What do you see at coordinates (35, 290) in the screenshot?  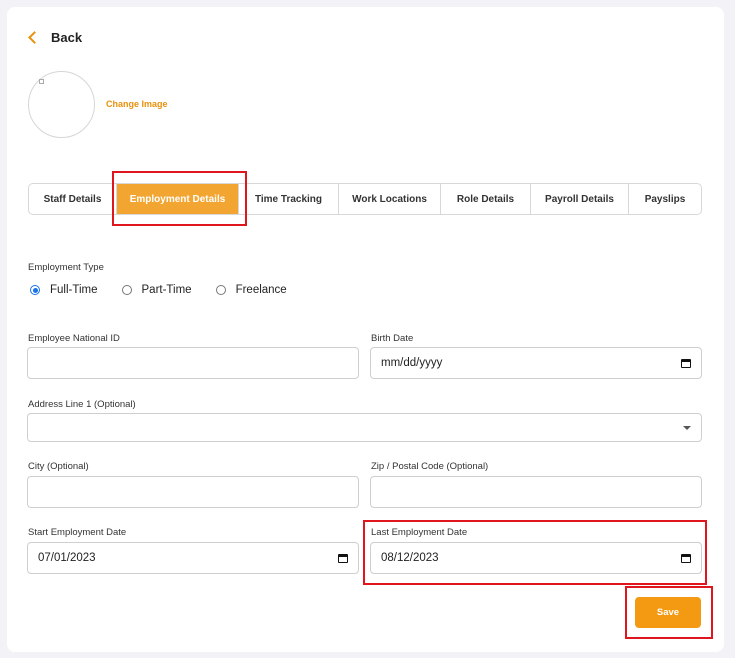 I see `radio-checked-icon` at bounding box center [35, 290].